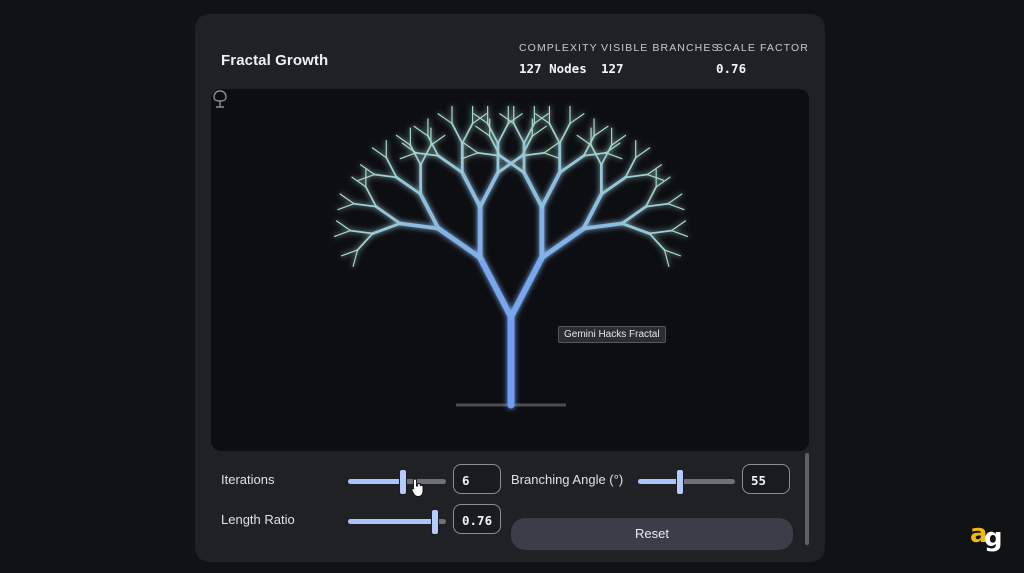 Image resolution: width=1024 pixels, height=573 pixels. What do you see at coordinates (220, 99) in the screenshot?
I see `tree-icon` at bounding box center [220, 99].